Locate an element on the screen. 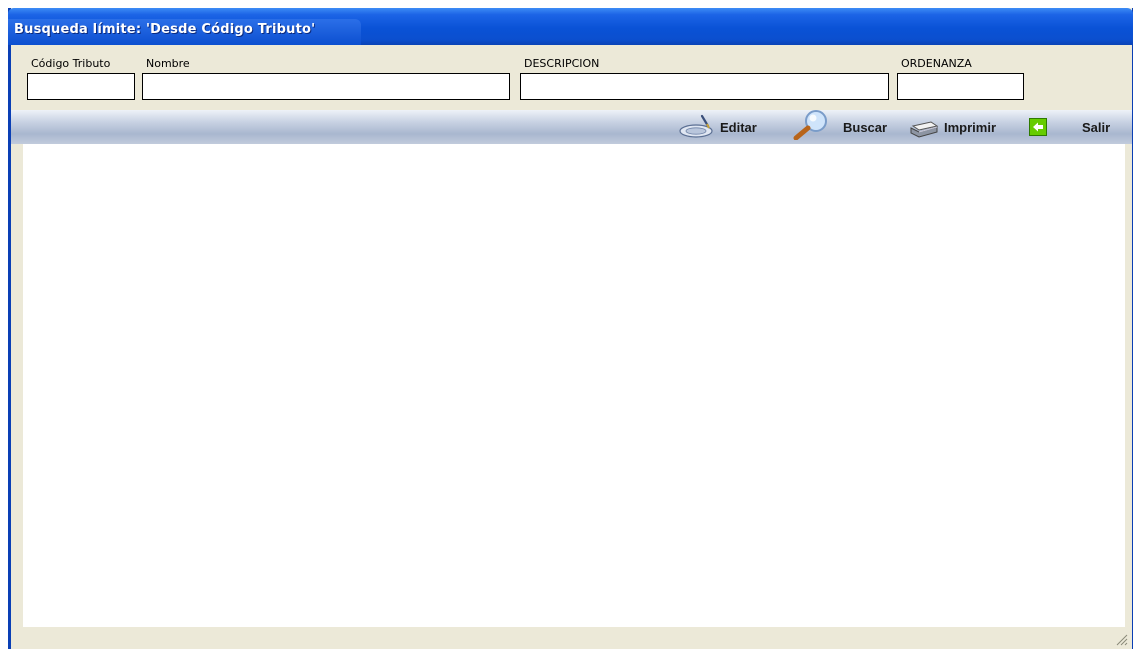  salir-label: Salir is located at coordinates (1096, 127).